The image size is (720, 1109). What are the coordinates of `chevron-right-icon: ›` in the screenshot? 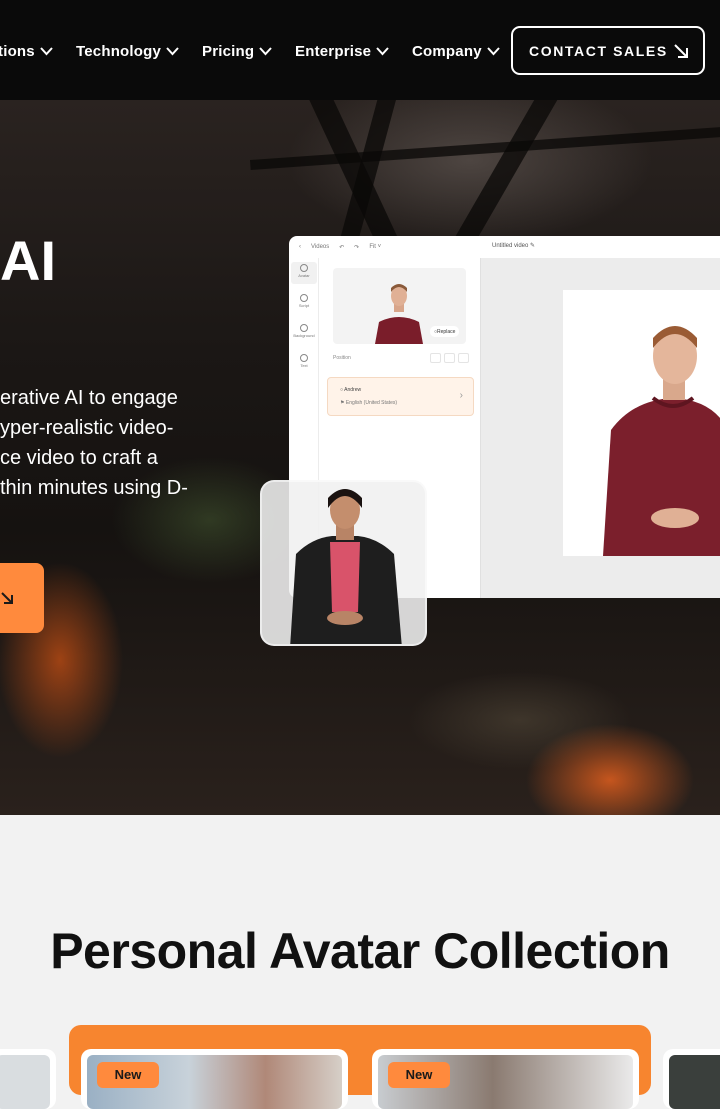 It's located at (461, 395).